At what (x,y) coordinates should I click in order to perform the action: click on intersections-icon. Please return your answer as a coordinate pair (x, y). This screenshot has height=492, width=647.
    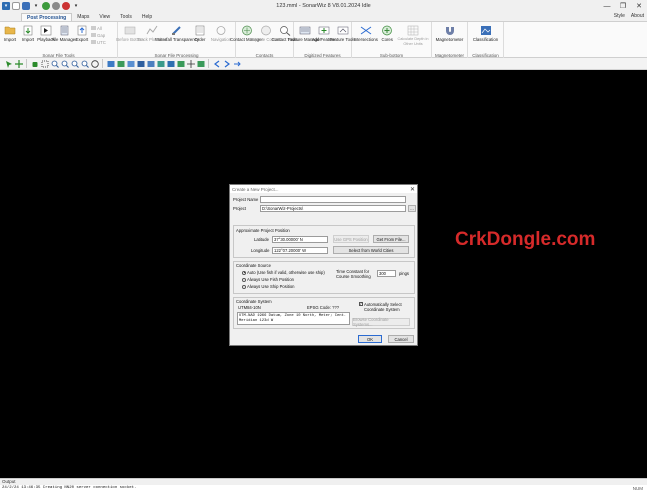
    Looking at the image, I should click on (365, 30).